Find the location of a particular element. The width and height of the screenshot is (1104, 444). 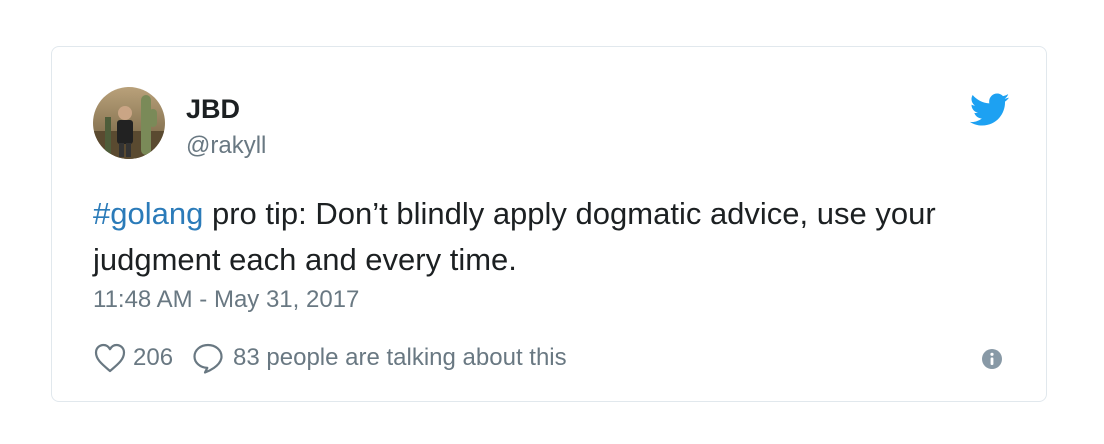

like-button: 206 is located at coordinates (142, 358).